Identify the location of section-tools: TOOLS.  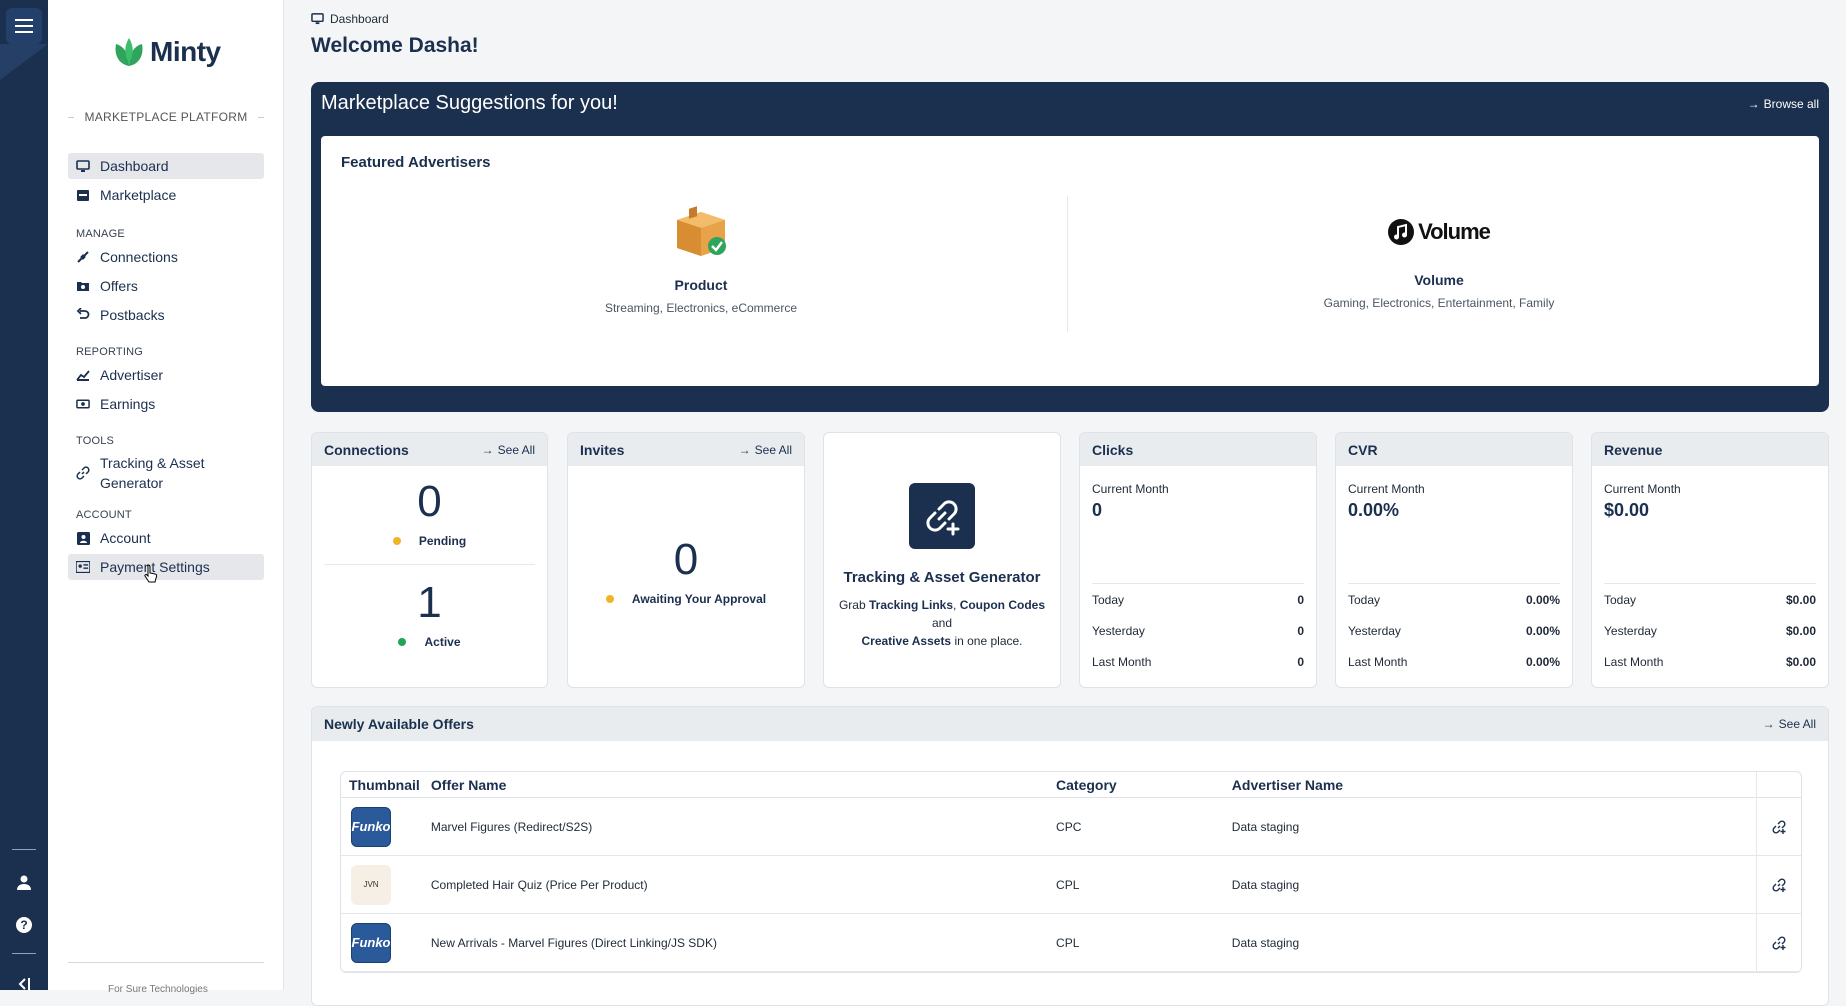
(95, 441).